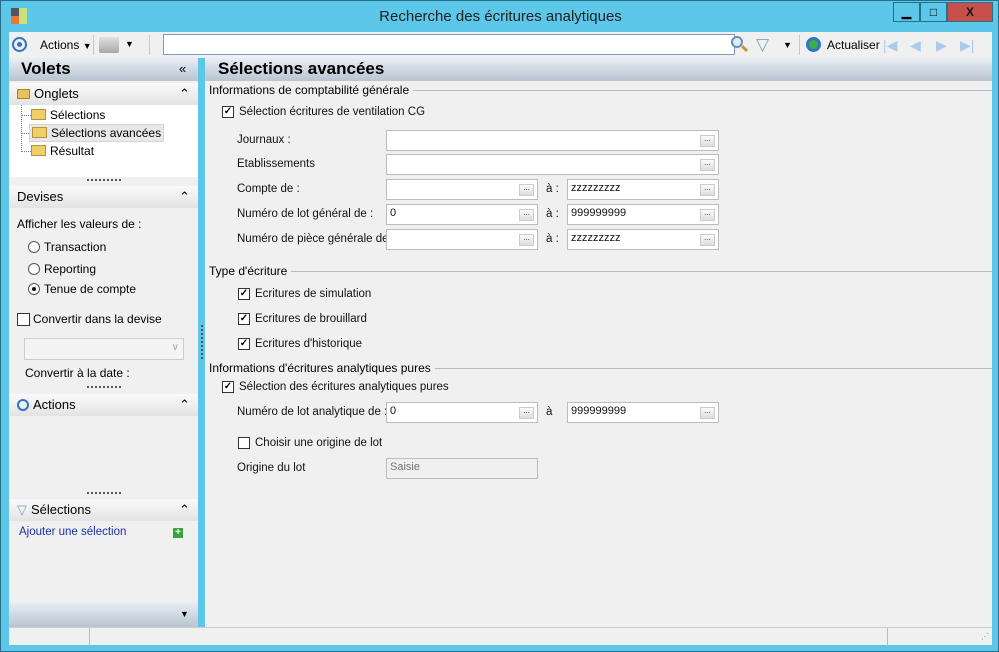 The width and height of the screenshot is (999, 652). I want to click on tree-item-selections-avancees: Sélections avancées, so click(97, 133).